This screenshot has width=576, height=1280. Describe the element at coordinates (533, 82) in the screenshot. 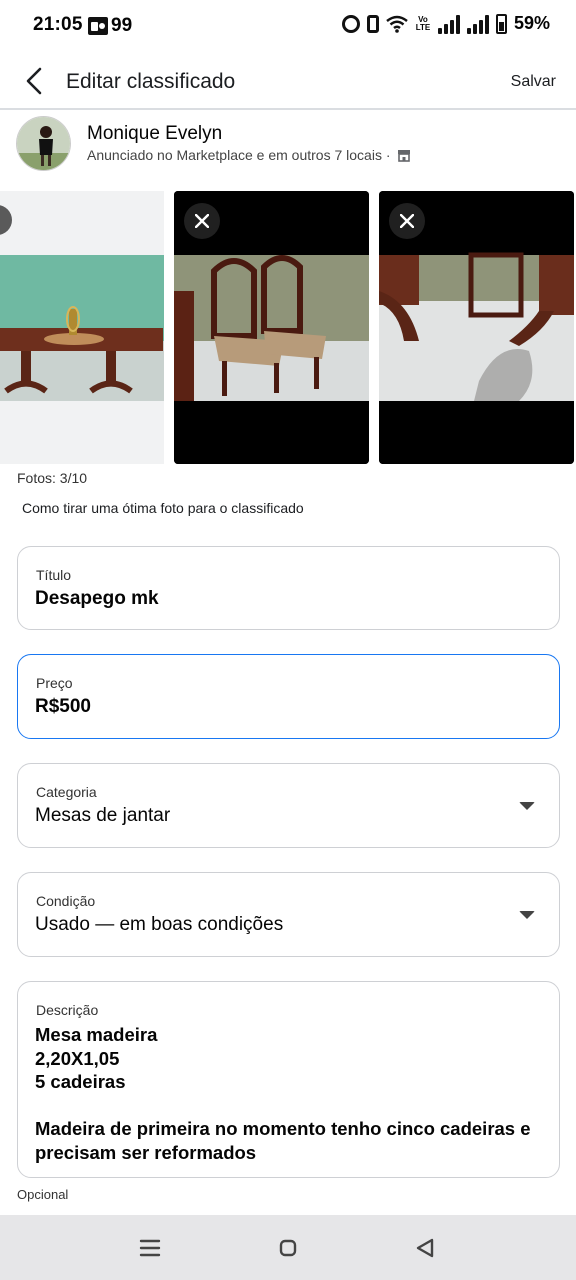

I see `save-button: Salvar` at that location.